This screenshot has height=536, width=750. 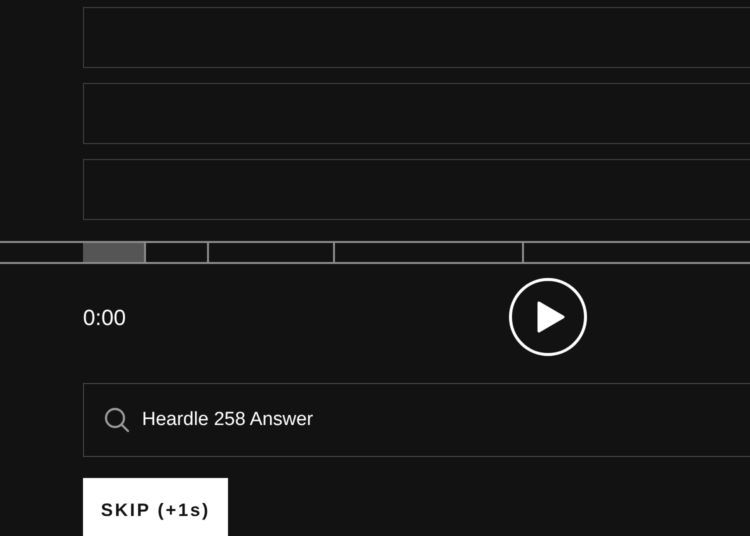 I want to click on play-button, so click(x=548, y=317).